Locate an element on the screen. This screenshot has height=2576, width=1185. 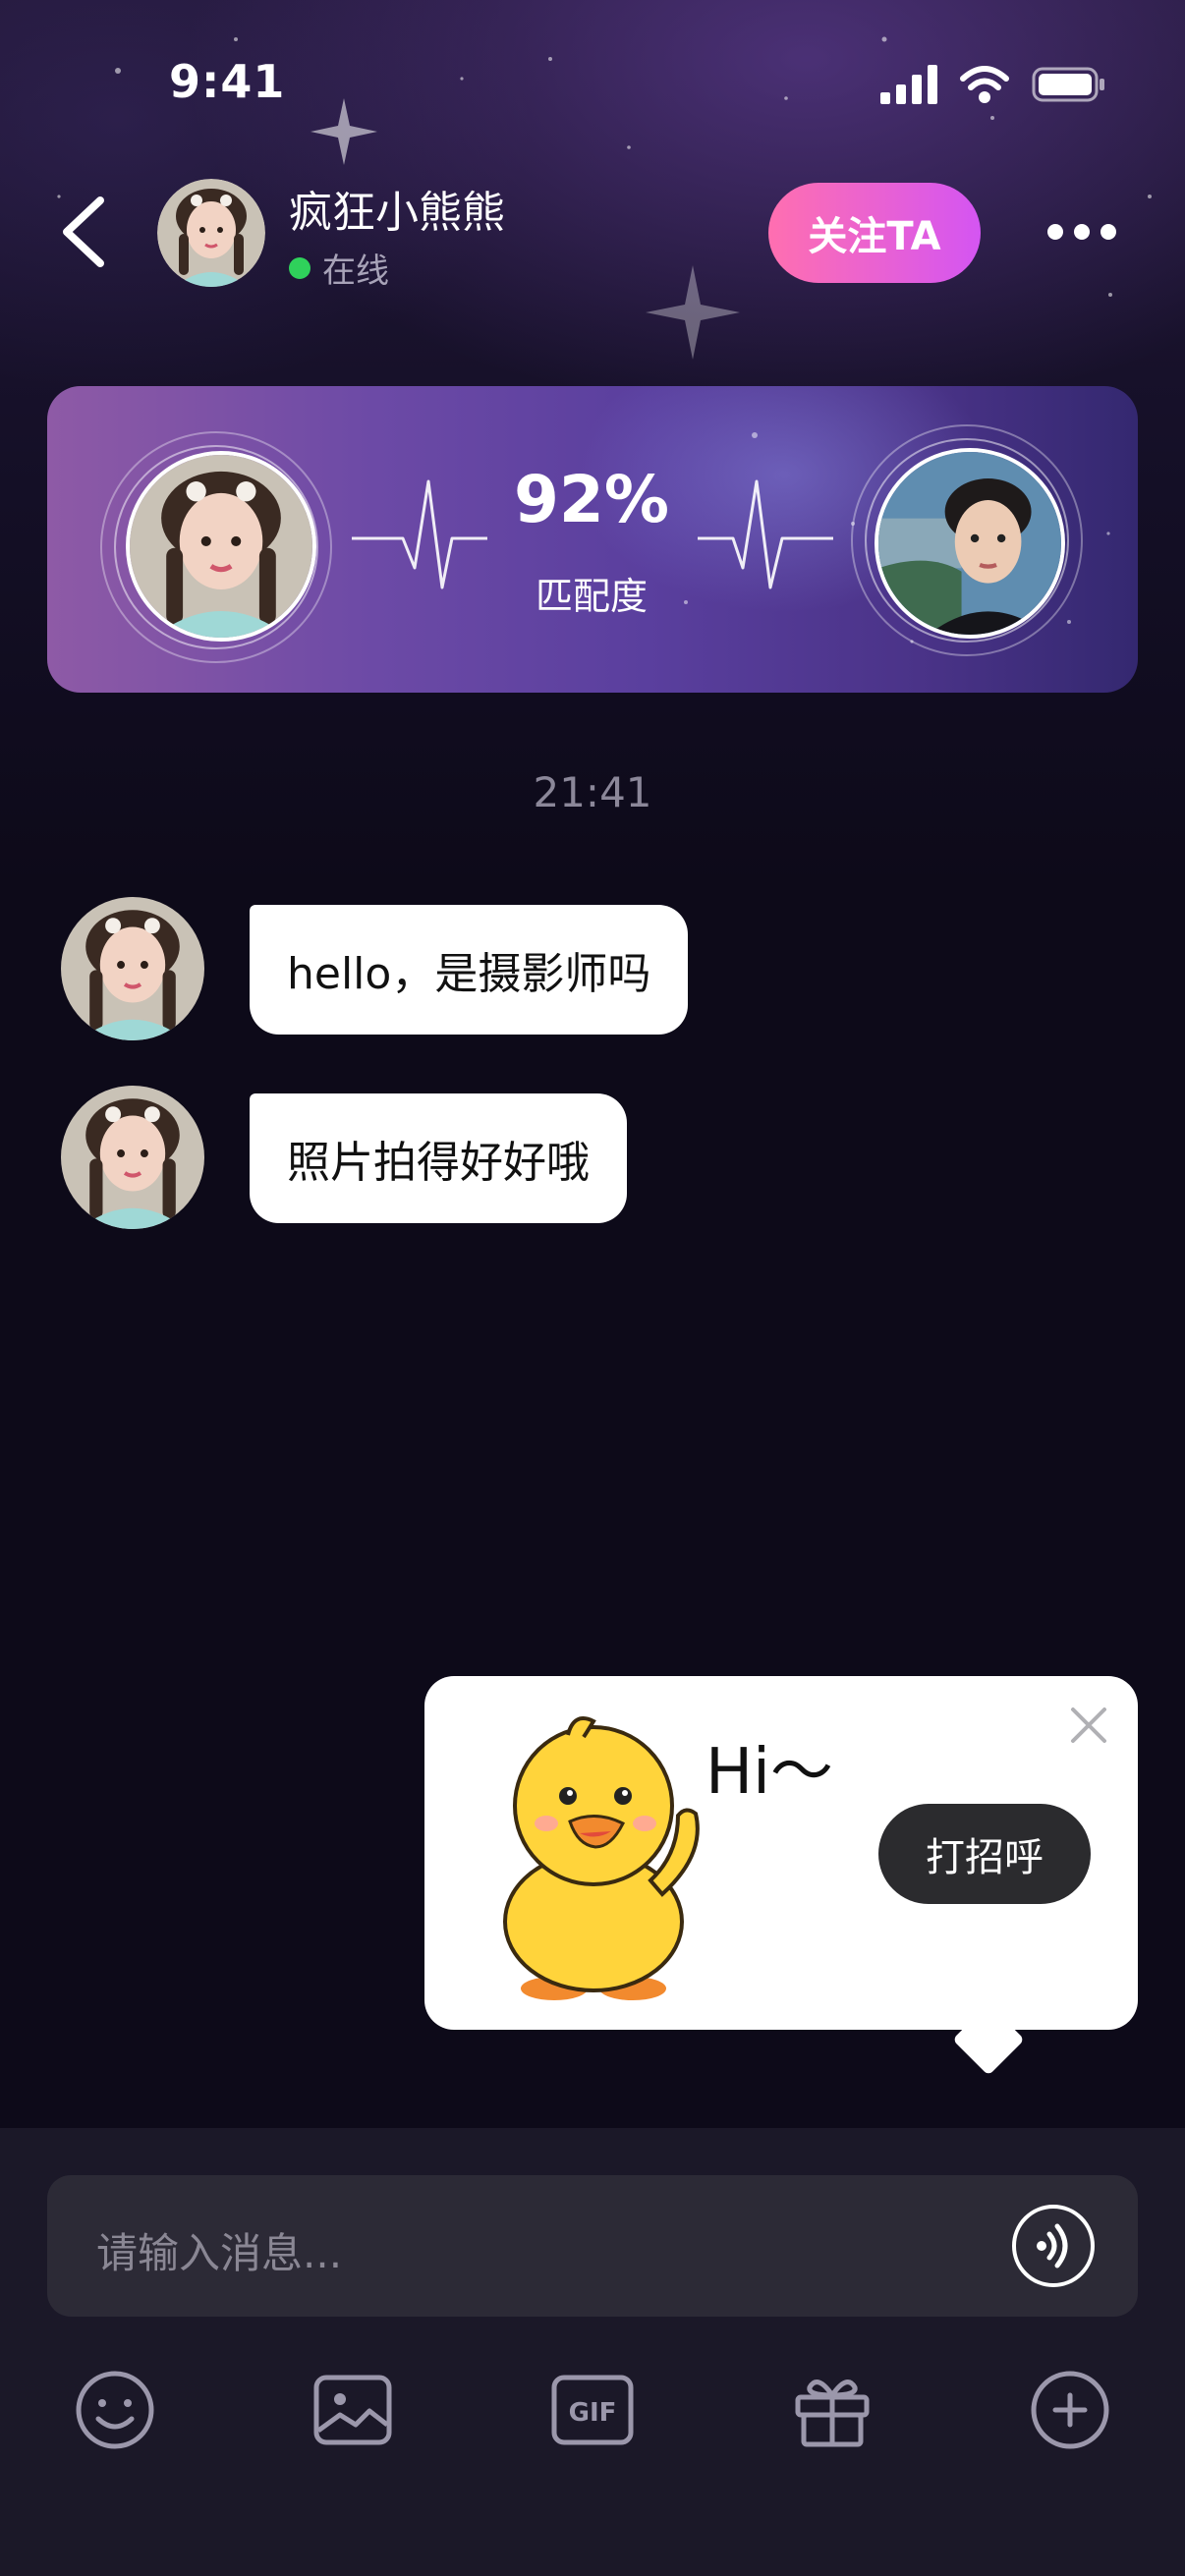
gif-icon: GIF is located at coordinates (592, 2410).